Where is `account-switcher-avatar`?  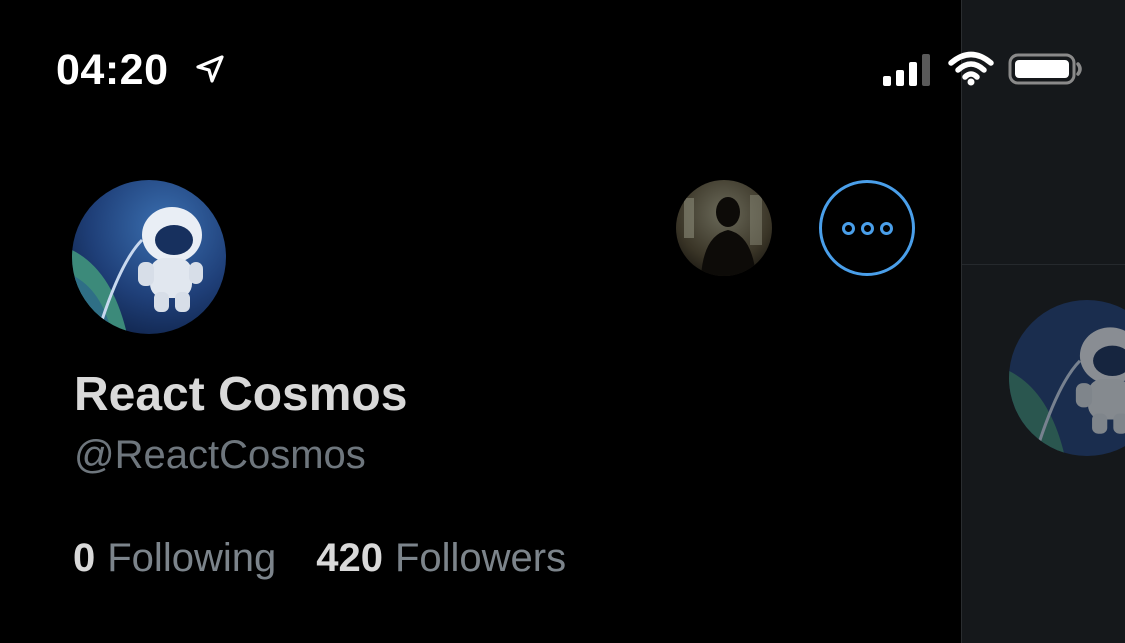 account-switcher-avatar is located at coordinates (724, 228).